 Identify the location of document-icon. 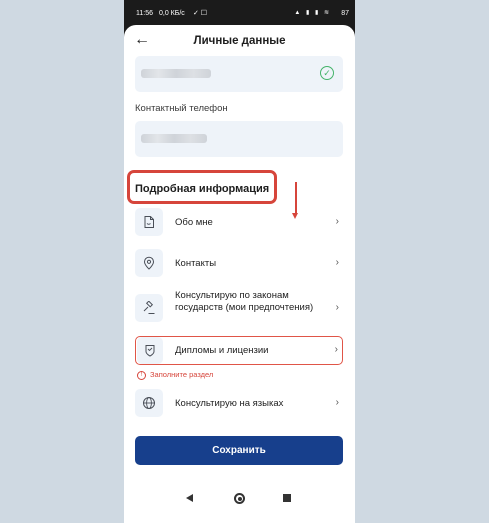
(149, 222).